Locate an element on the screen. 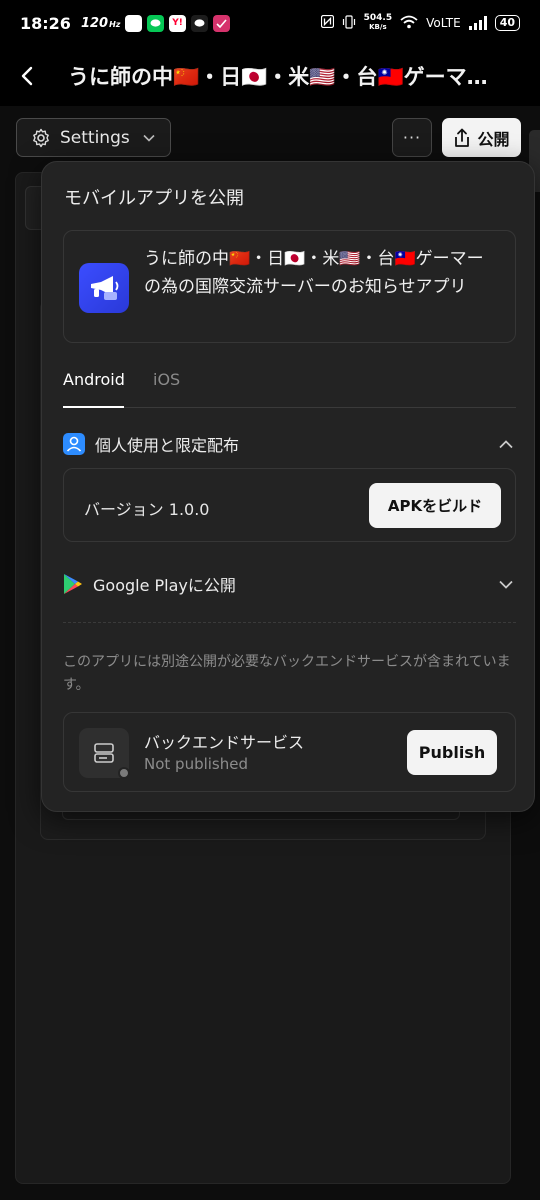 Image resolution: width=540 pixels, height=1200 pixels. vibrate-icon is located at coordinates (349, 23).